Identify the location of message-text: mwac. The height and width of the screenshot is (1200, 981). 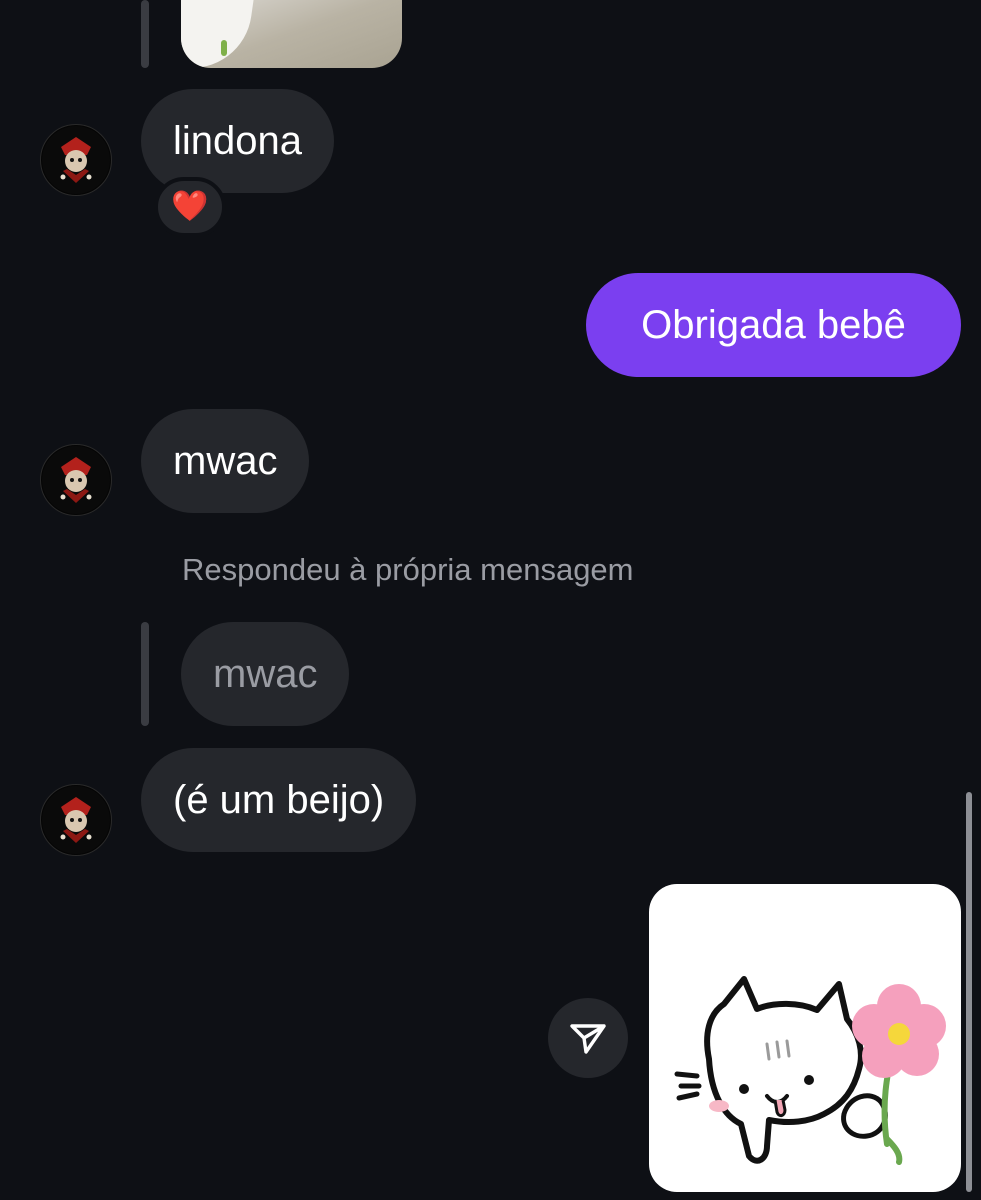
(225, 461).